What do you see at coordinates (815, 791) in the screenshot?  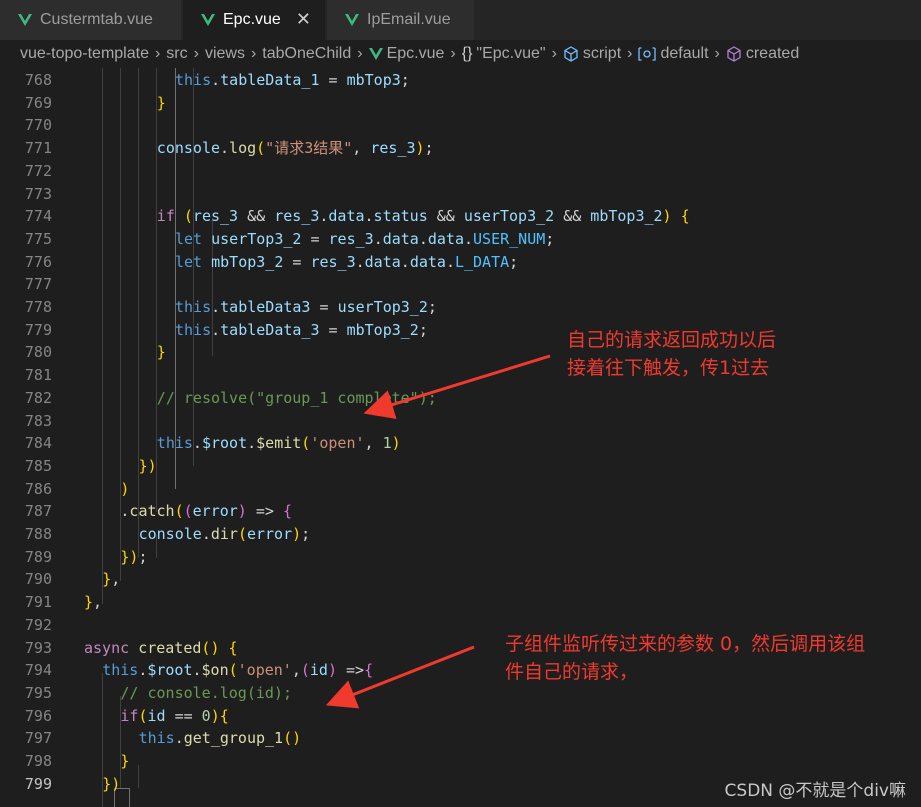 I see `watermark: CSDN @不就是个div嘛` at bounding box center [815, 791].